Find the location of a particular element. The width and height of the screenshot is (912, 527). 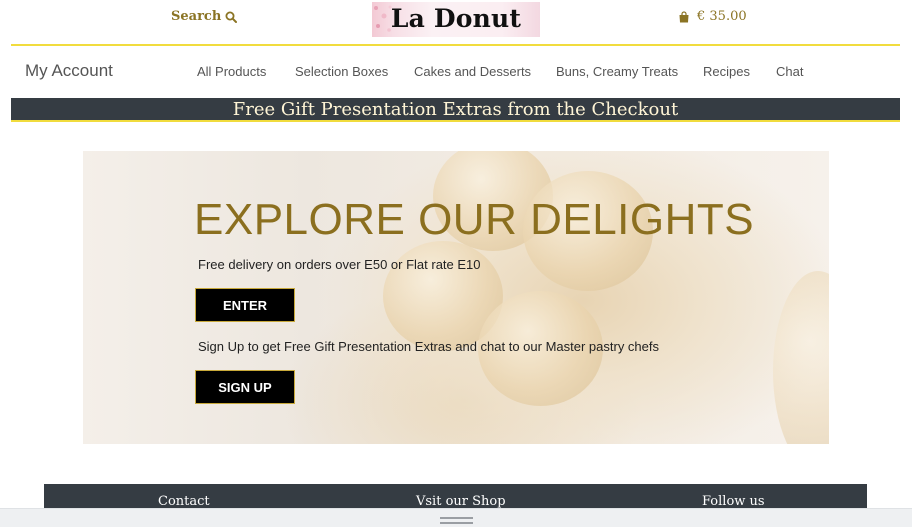

bottom-sheet-handle-bar is located at coordinates (456, 517).